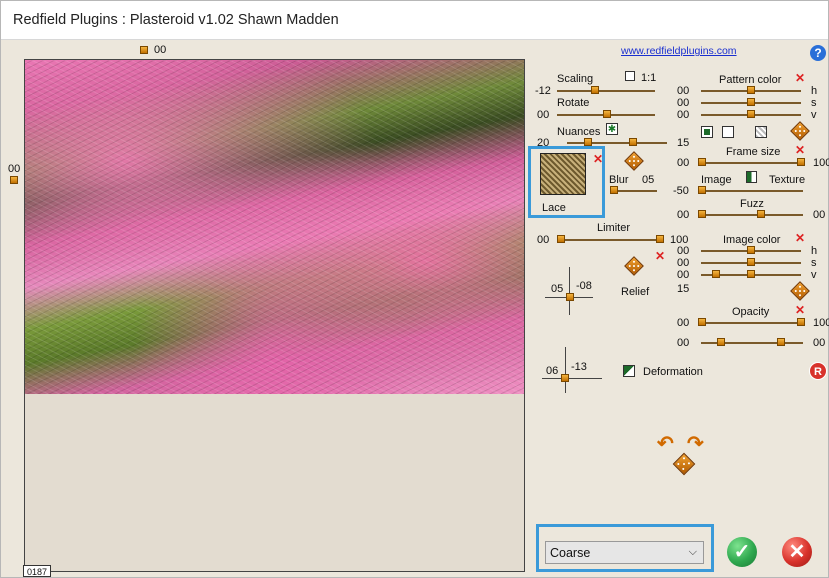 This screenshot has width=829, height=578. What do you see at coordinates (635, 191) in the screenshot?
I see `blur-slider-track` at bounding box center [635, 191].